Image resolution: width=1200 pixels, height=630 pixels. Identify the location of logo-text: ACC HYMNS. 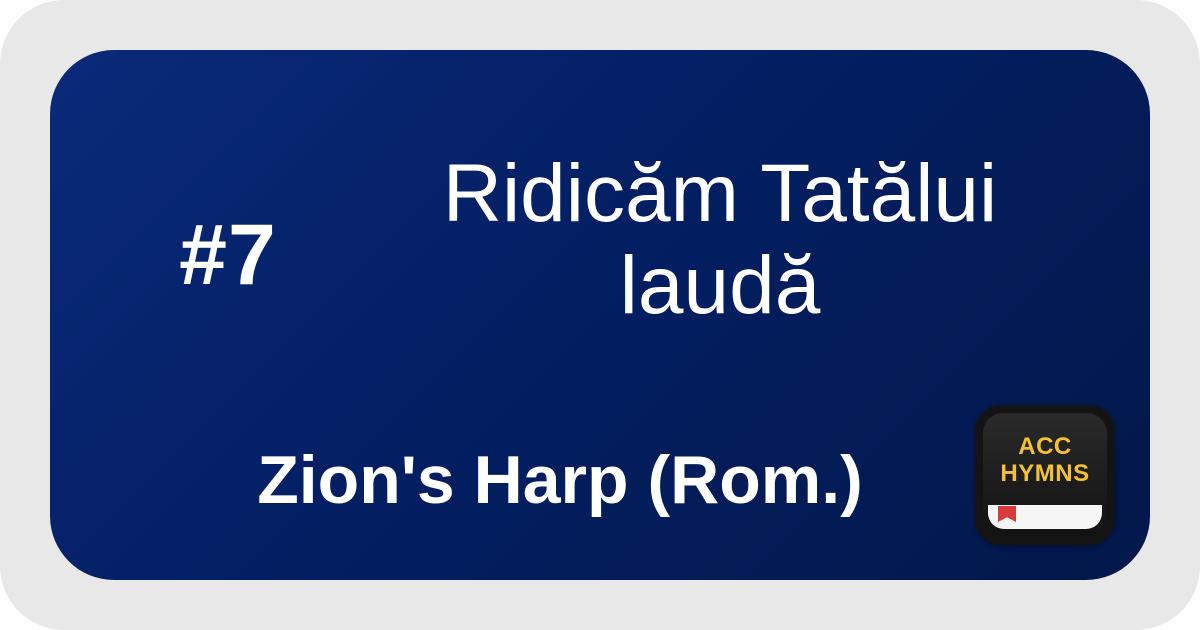
(1045, 460).